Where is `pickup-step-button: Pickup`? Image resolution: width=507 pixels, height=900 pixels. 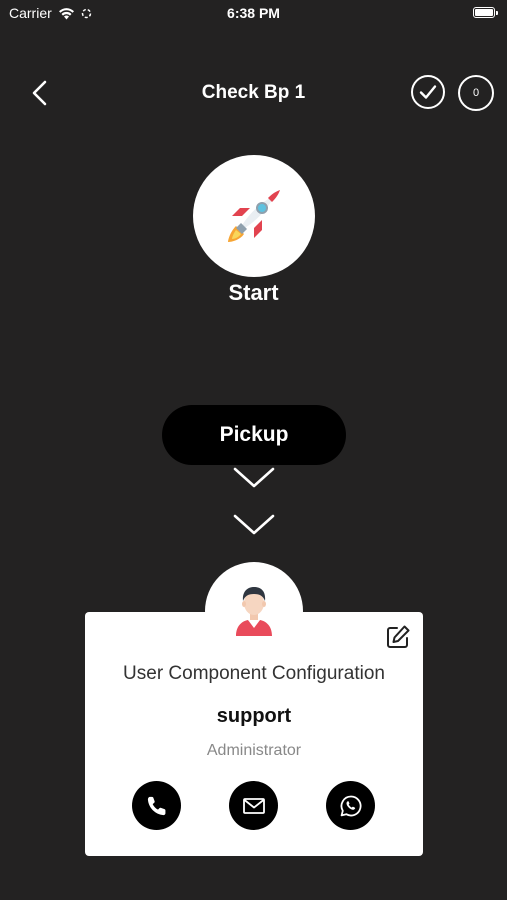
pickup-step-button: Pickup is located at coordinates (254, 435).